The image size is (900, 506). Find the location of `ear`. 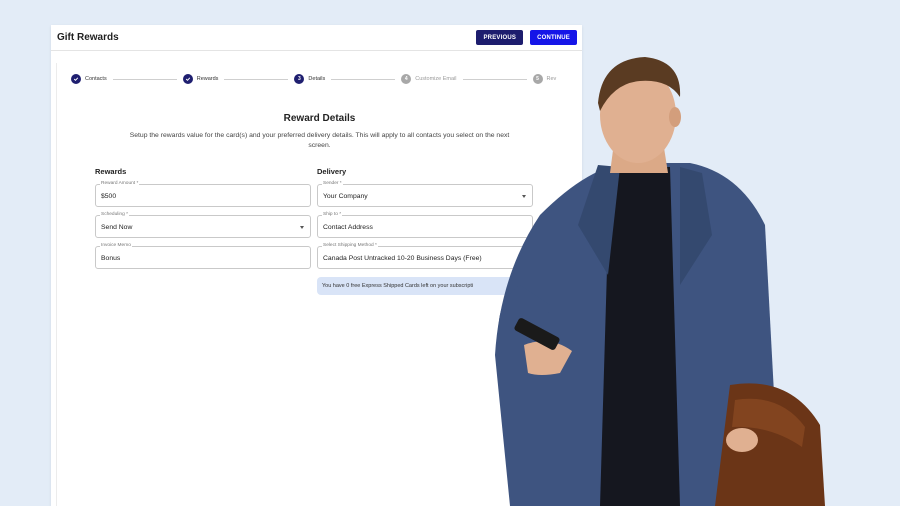

ear is located at coordinates (675, 117).